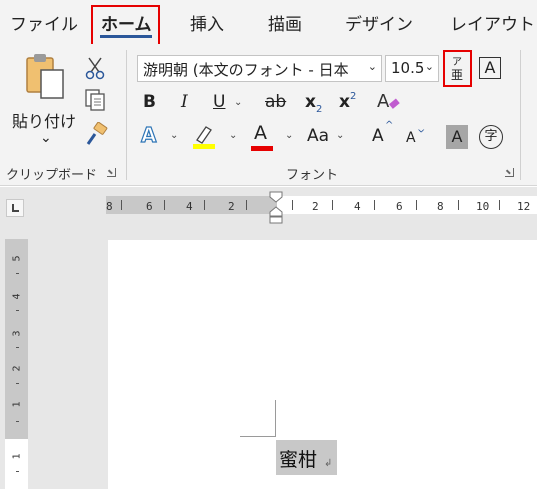 This screenshot has height=489, width=537. What do you see at coordinates (353, 96) in the screenshot?
I see `superscript-sup: 2` at bounding box center [353, 96].